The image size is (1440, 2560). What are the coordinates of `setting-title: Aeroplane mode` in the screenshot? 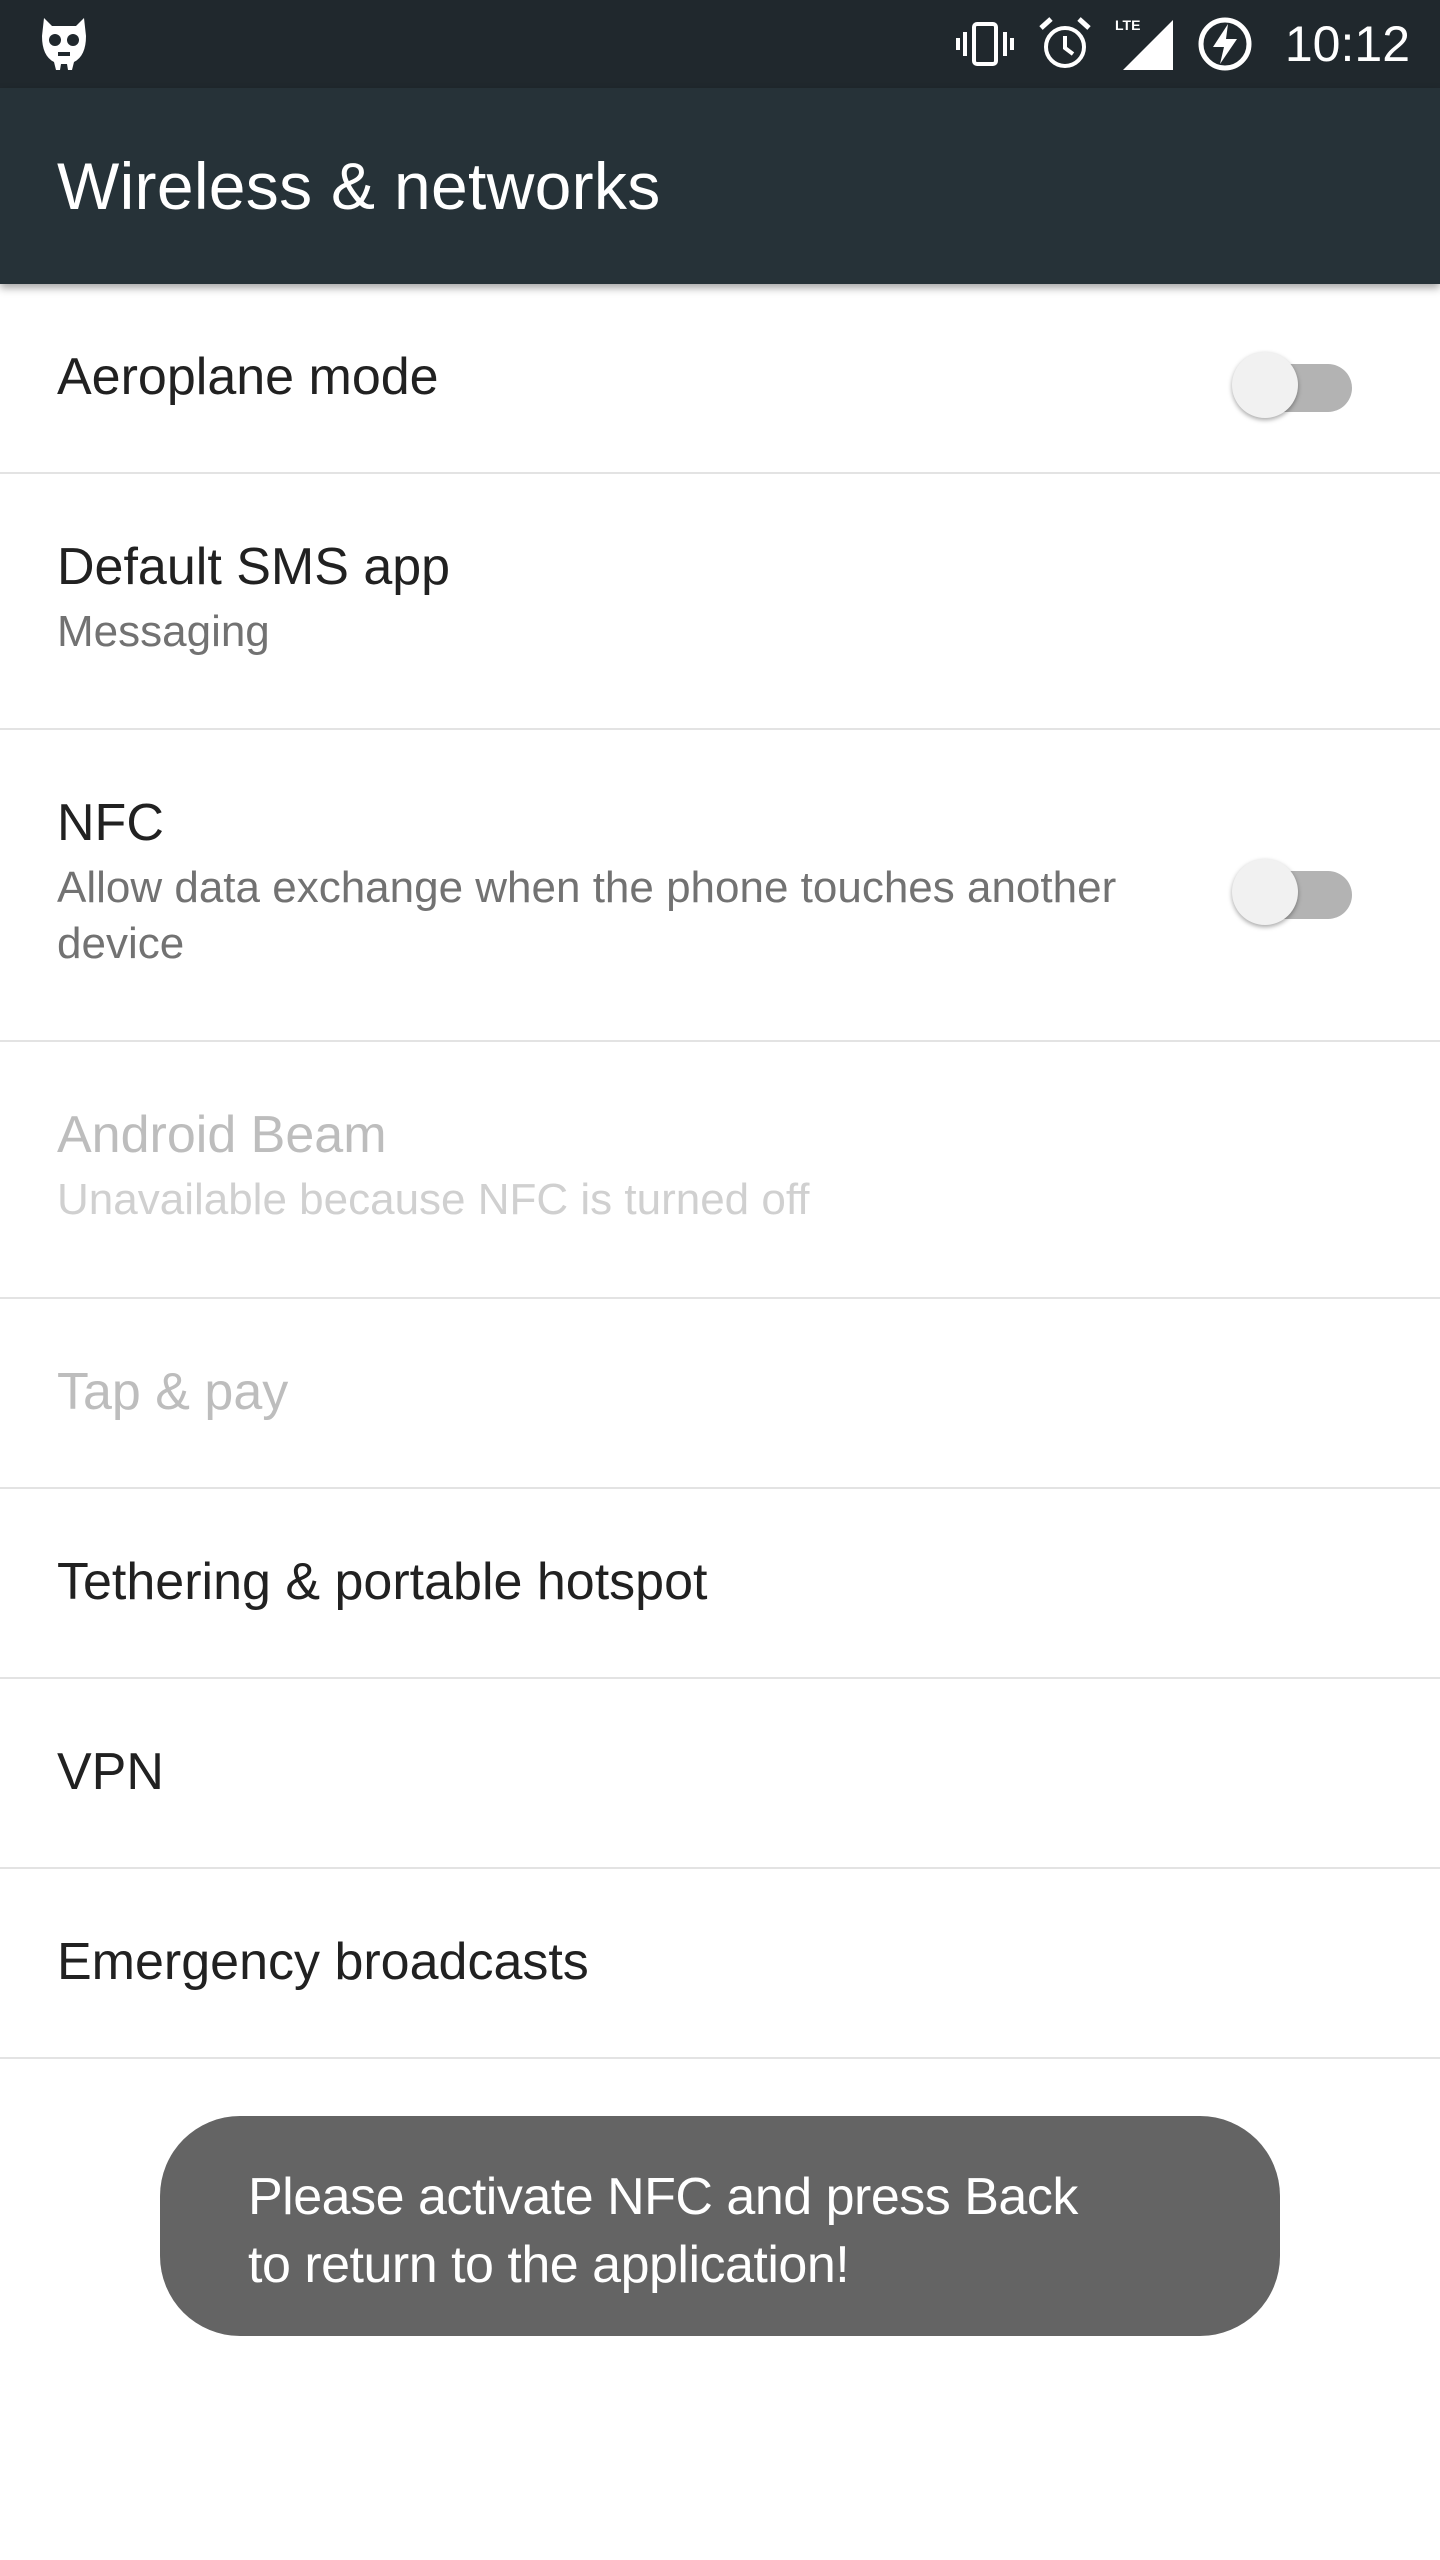 It's located at (248, 377).